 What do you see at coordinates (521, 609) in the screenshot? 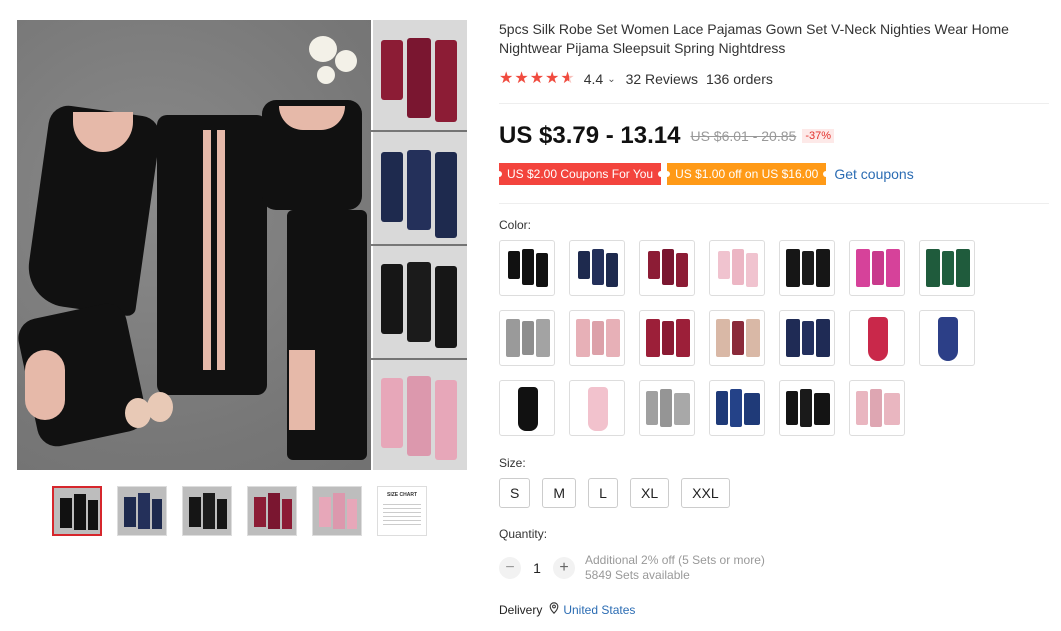
I see `delivery-label: Delivery` at bounding box center [521, 609].